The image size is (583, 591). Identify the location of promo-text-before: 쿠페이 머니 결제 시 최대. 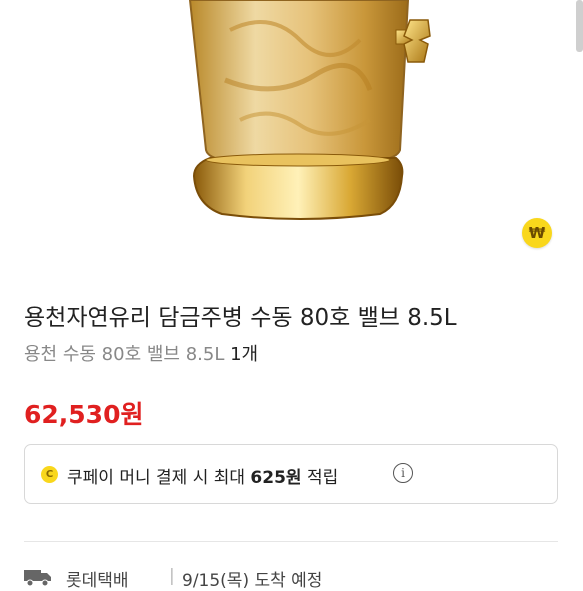
(159, 478).